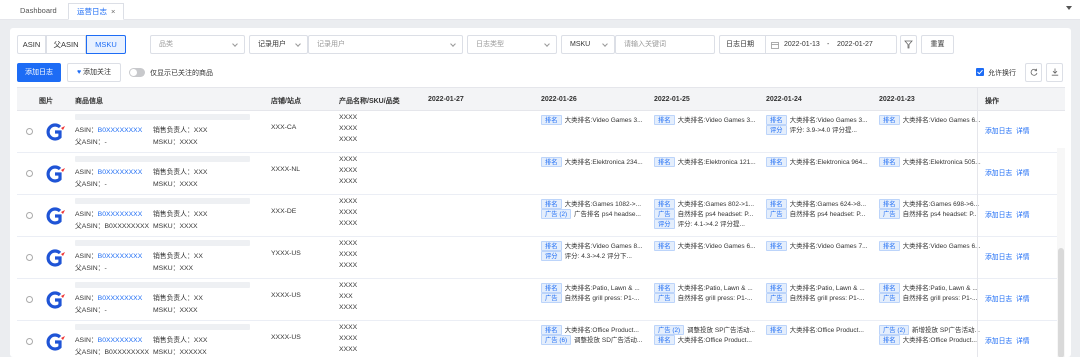 The image size is (1080, 357). I want to click on recorder-type-select: 记录用户, so click(278, 44).